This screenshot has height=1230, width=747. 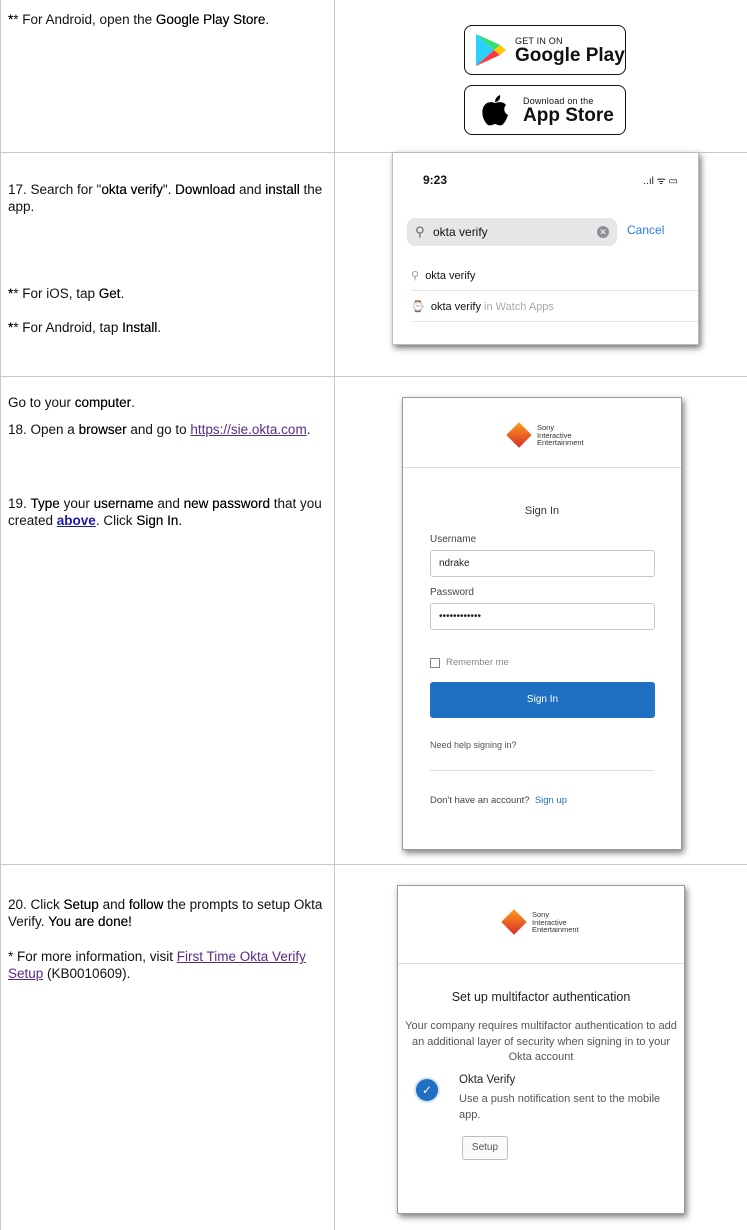 I want to click on watch-app-row: ⌚ okta verify in Watch Apps, so click(x=482, y=306).